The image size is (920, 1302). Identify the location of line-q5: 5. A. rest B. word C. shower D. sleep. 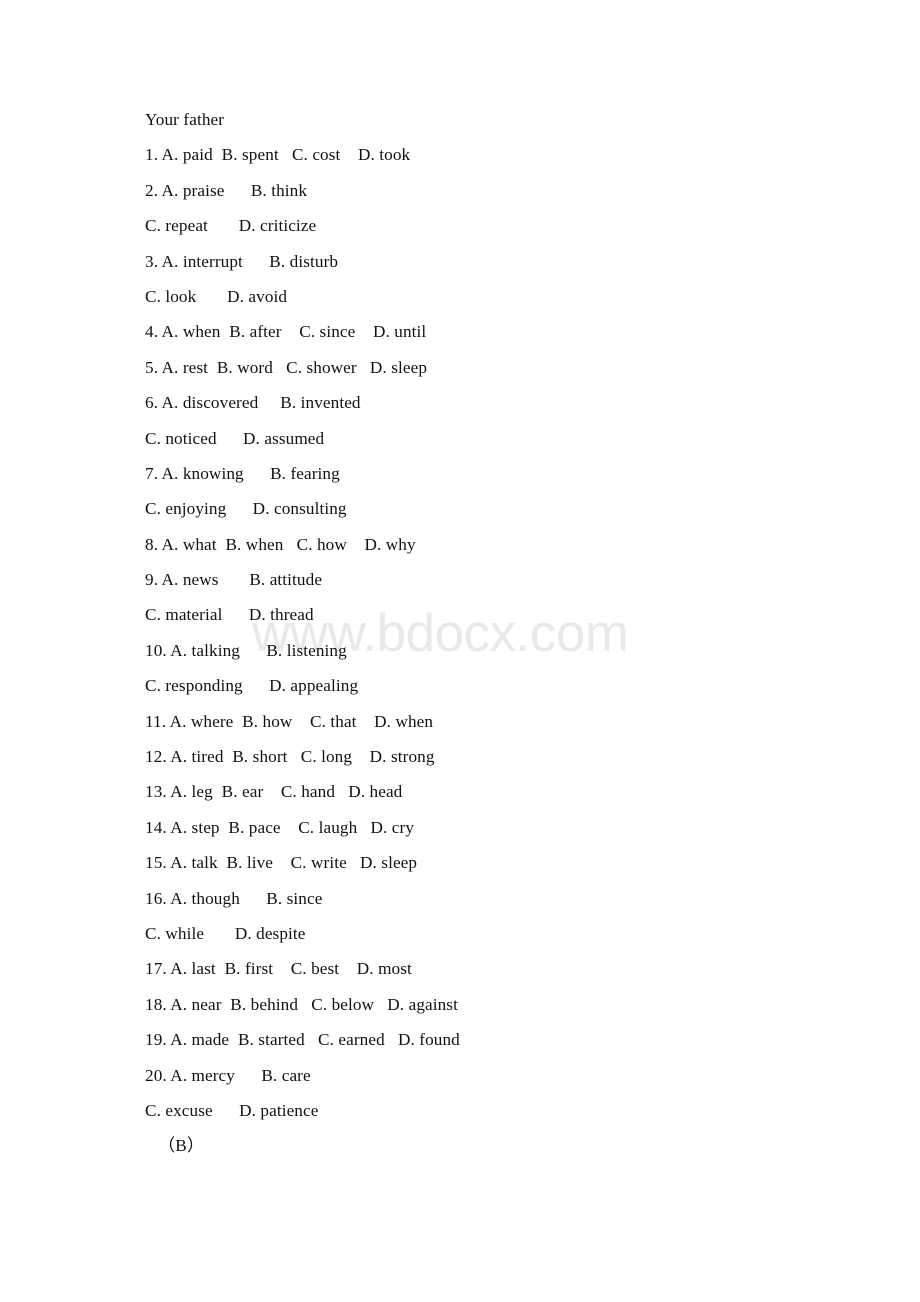
(286, 367).